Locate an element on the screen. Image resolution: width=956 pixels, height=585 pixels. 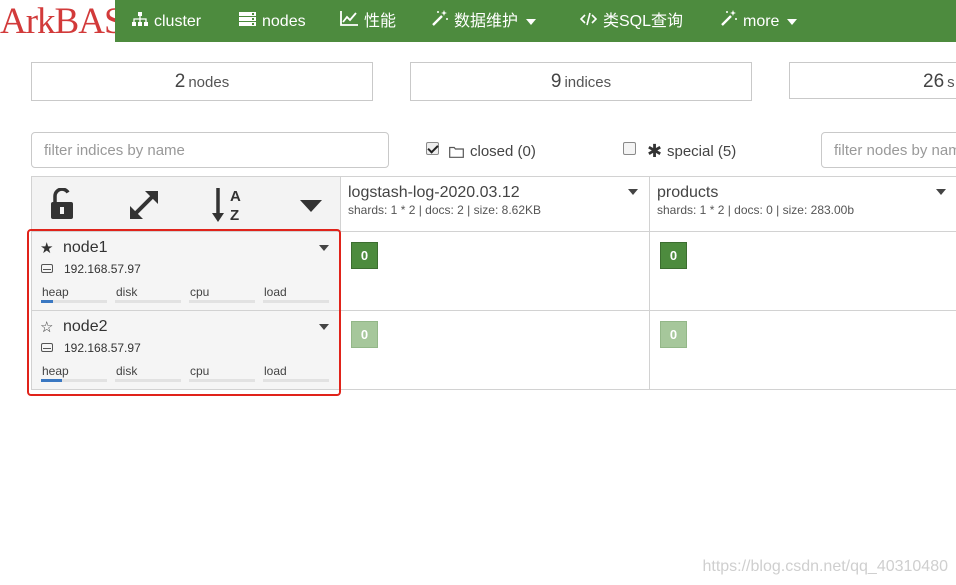
code-icon is located at coordinates (588, 22).